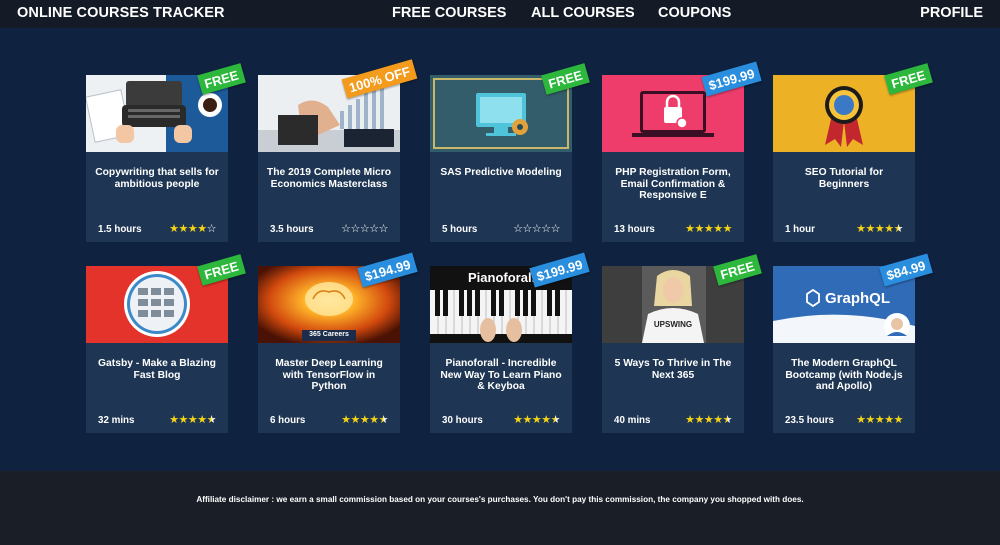 This screenshot has width=1000, height=545. I want to click on thumb-caption: GraphQL, so click(858, 298).